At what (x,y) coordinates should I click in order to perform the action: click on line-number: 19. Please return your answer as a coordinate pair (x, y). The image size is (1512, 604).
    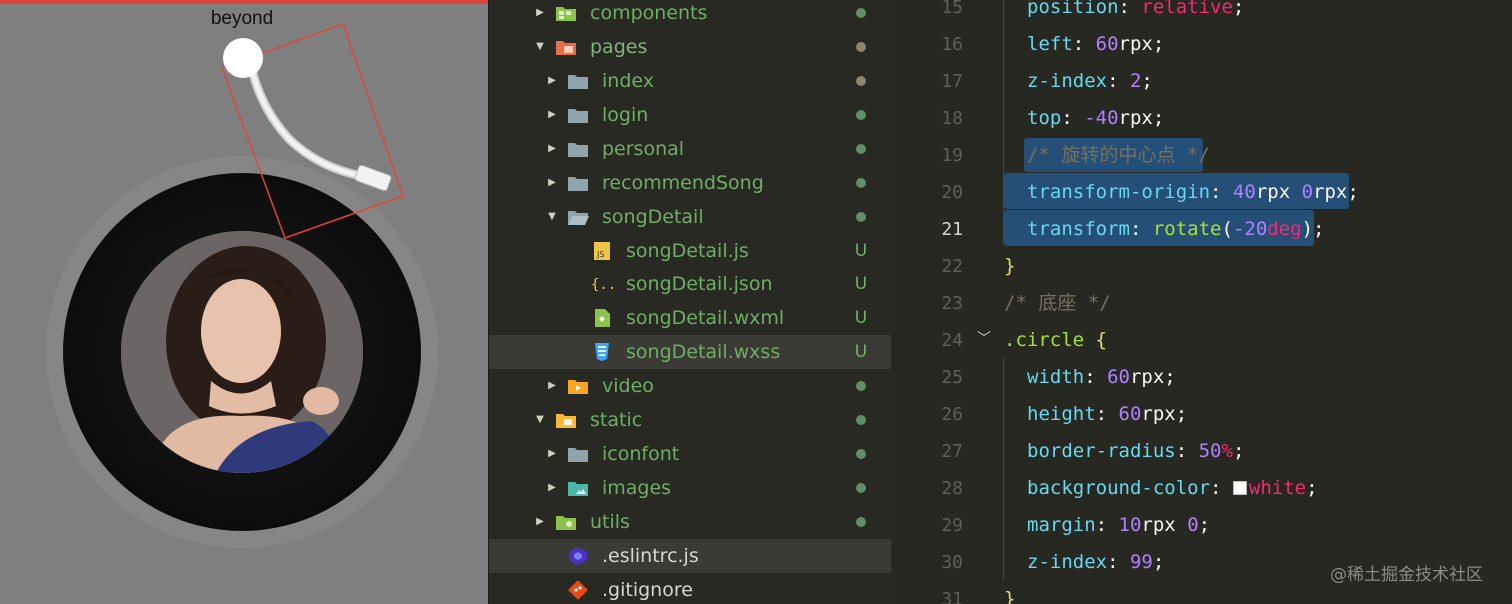
    Looking at the image, I should click on (952, 155).